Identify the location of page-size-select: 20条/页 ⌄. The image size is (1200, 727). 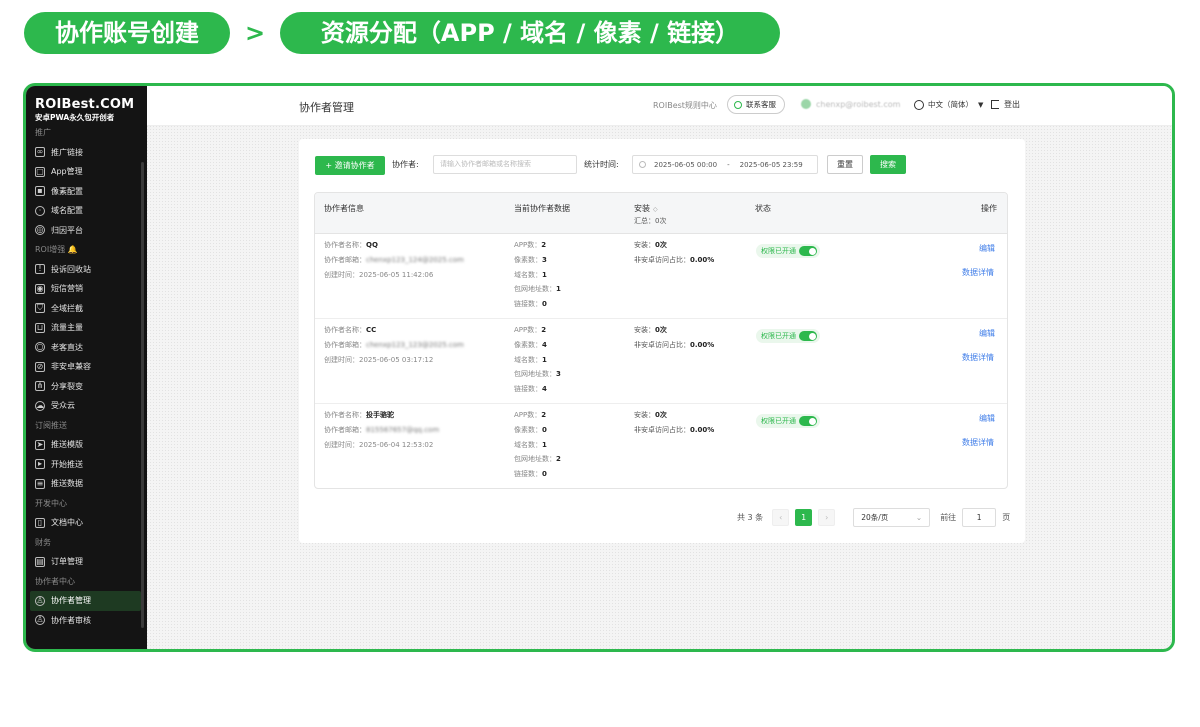
(892, 517).